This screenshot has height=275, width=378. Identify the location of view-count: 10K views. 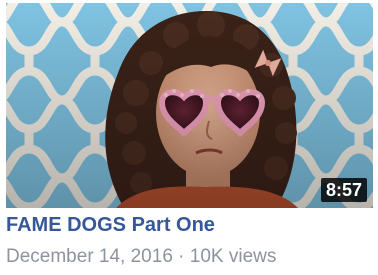
(233, 256).